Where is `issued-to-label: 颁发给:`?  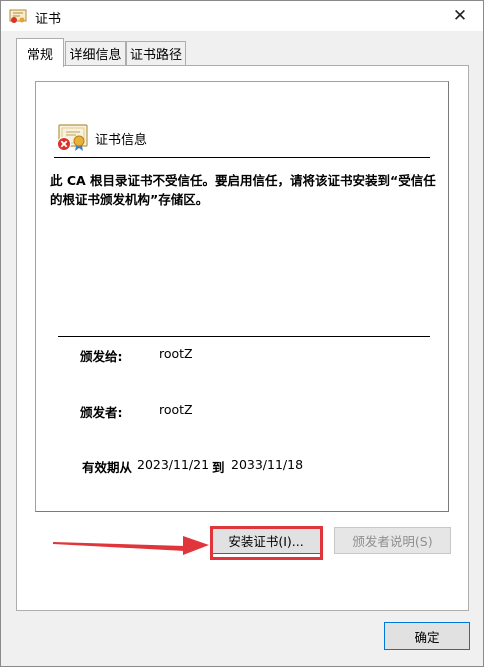 issued-to-label: 颁发给: is located at coordinates (101, 356).